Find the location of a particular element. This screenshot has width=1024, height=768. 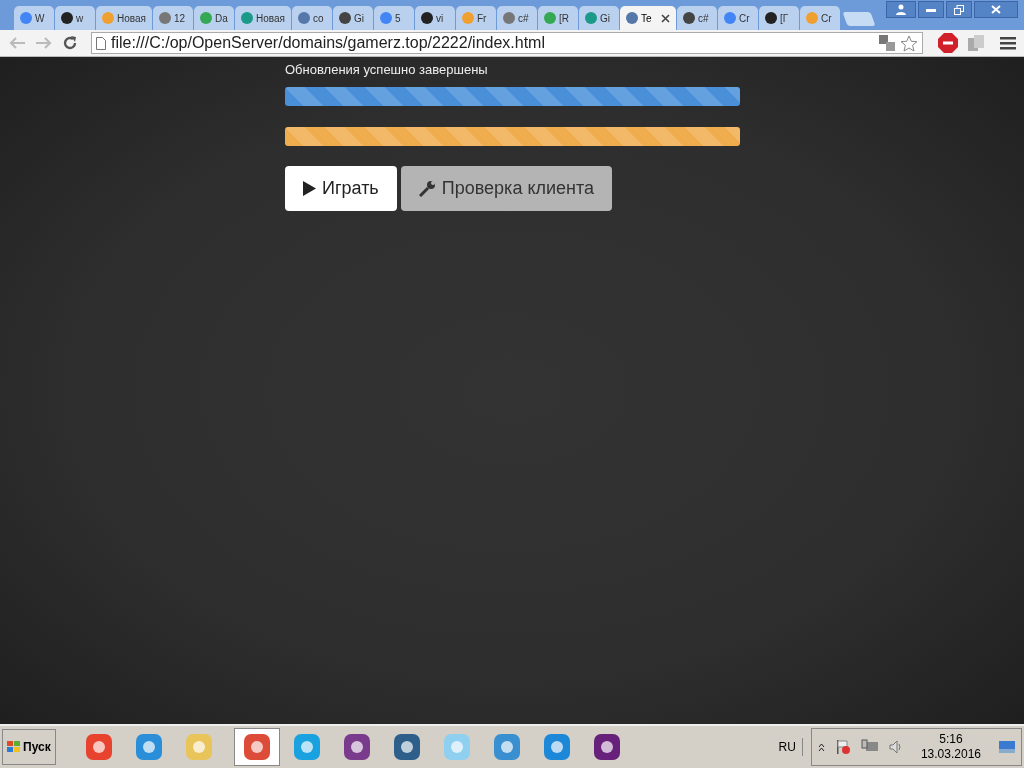

minimize-icon is located at coordinates (931, 9).